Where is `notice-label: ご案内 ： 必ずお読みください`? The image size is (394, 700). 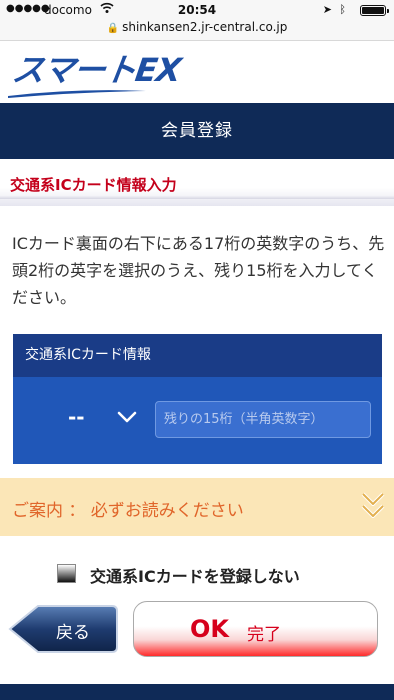 notice-label: ご案内 ： 必ずお読みください is located at coordinates (128, 511).